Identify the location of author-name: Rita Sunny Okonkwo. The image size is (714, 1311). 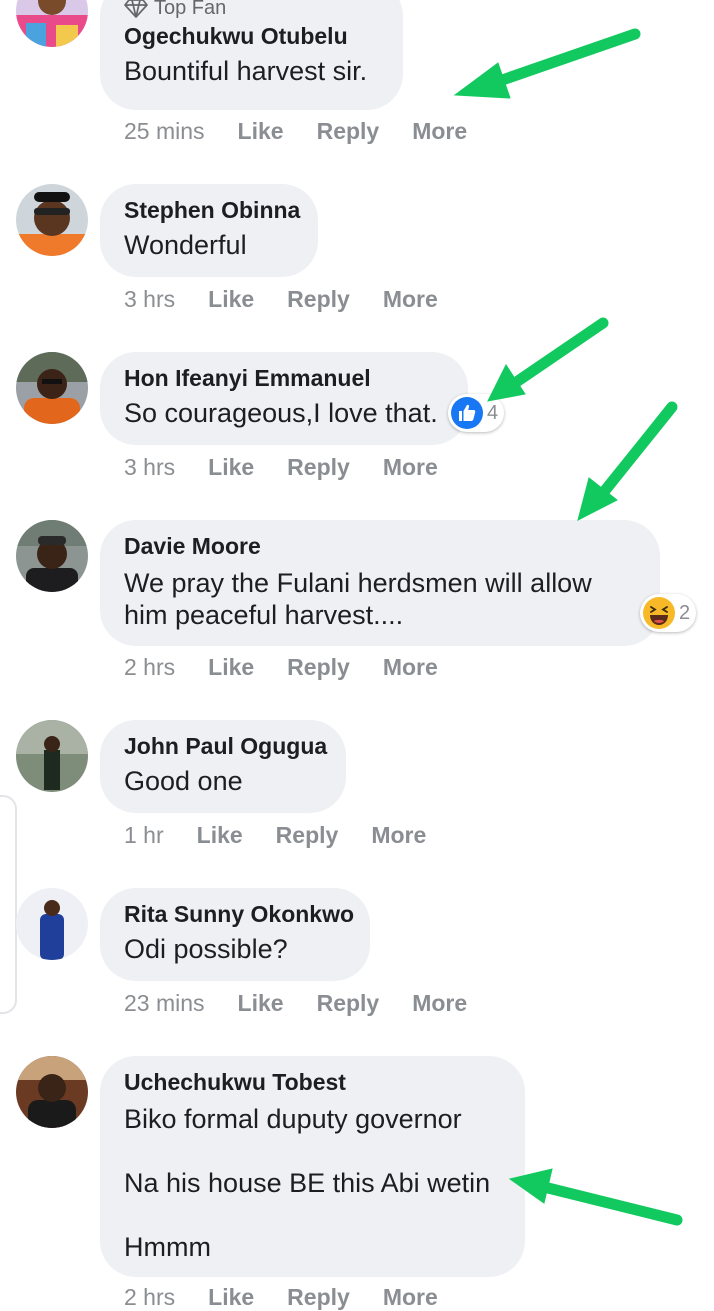
(239, 914).